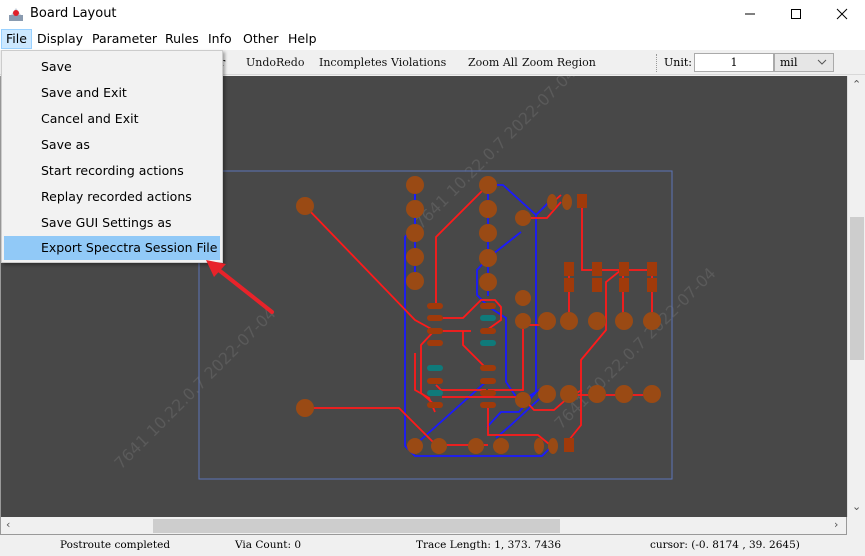 The height and width of the screenshot is (556, 865). What do you see at coordinates (112, 67) in the screenshot?
I see `menu-item-save: Save` at bounding box center [112, 67].